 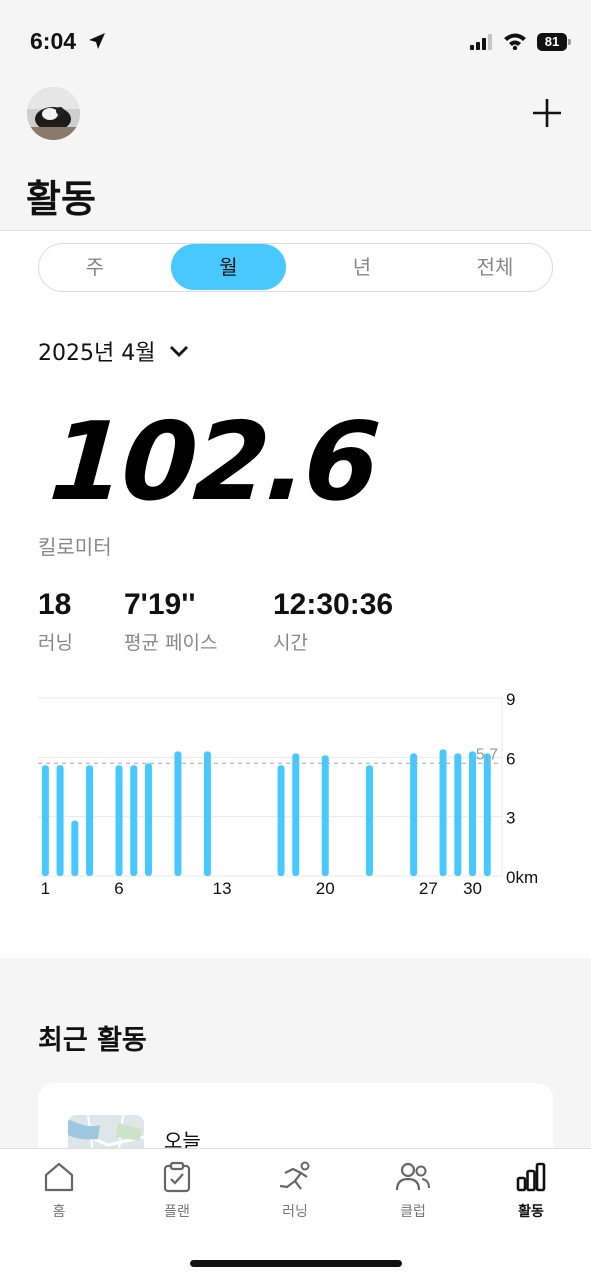 I want to click on average-label: 5.7, so click(x=487, y=754).